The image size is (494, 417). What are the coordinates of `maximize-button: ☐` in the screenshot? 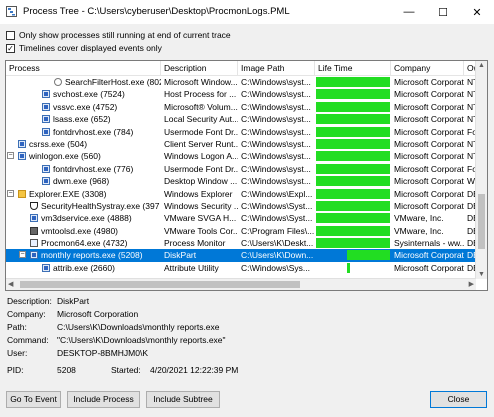 It's located at (443, 12).